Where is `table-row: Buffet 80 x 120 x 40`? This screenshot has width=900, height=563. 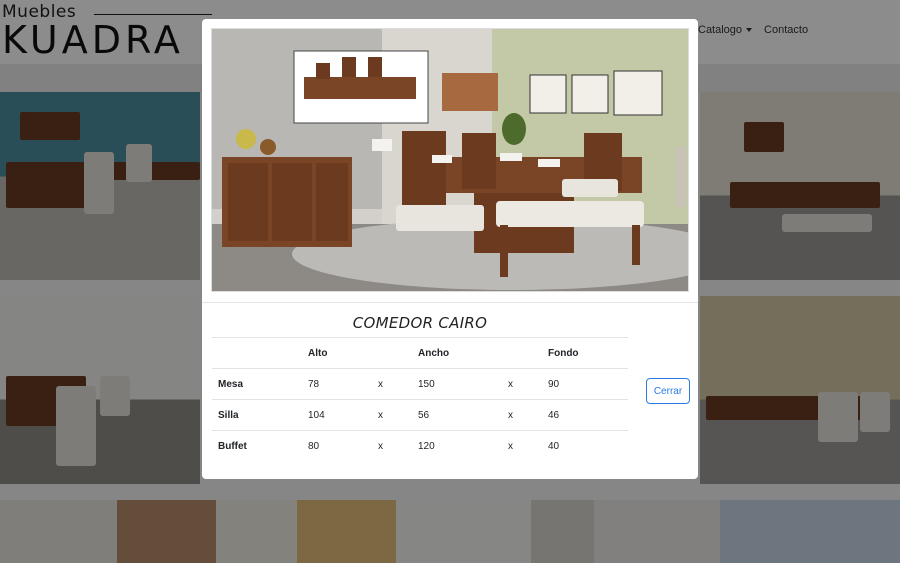
table-row: Buffet 80 x 120 x 40 is located at coordinates (420, 446).